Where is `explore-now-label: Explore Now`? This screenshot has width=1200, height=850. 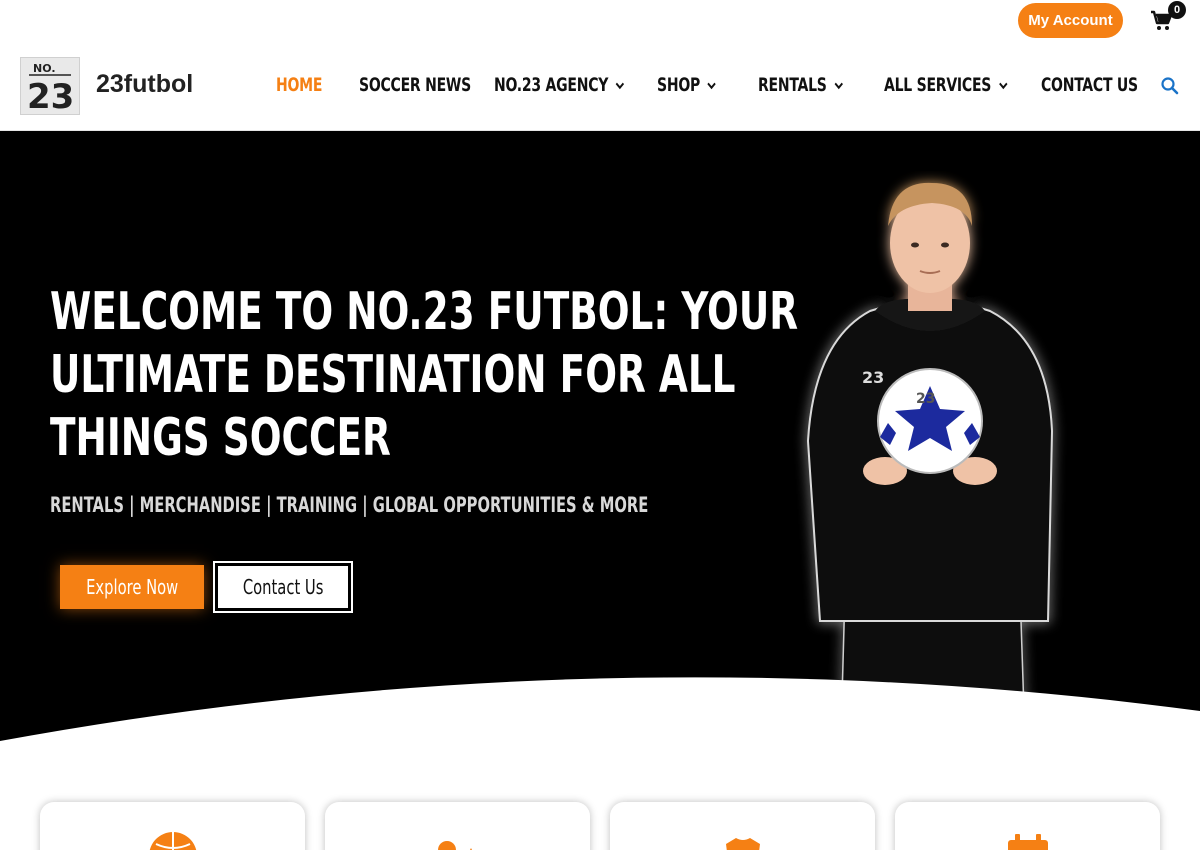 explore-now-label: Explore Now is located at coordinates (132, 587).